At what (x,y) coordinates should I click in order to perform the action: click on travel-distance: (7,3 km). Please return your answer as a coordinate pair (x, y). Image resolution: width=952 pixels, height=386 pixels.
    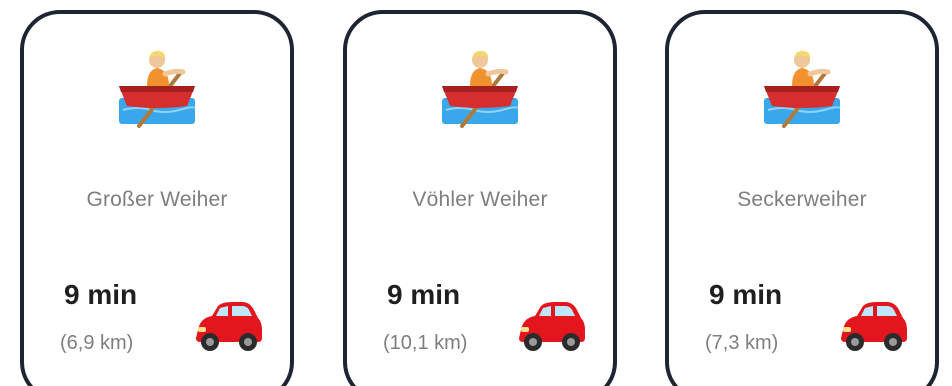
    Looking at the image, I should click on (742, 343).